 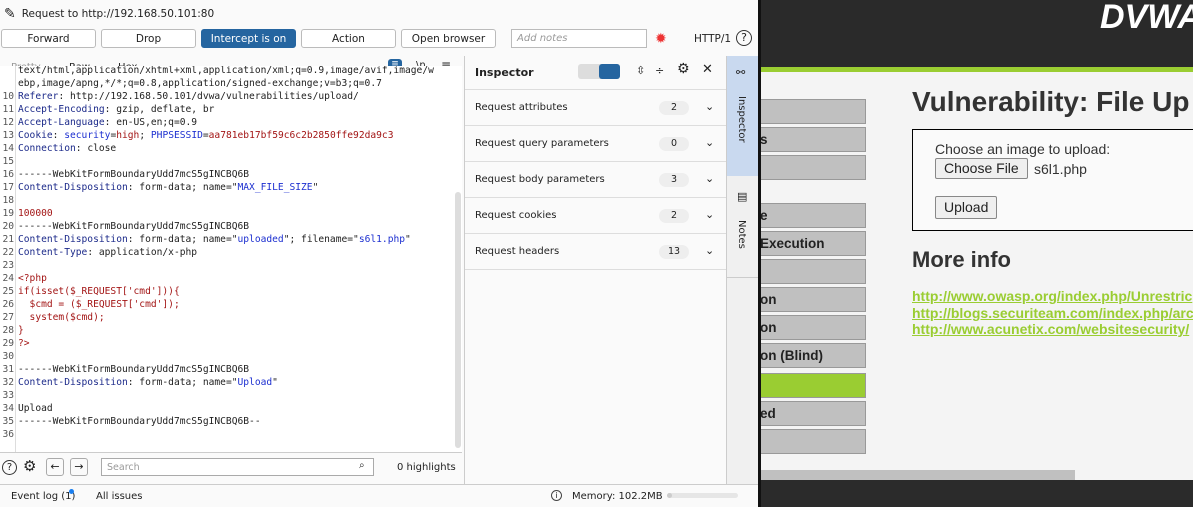 What do you see at coordinates (79, 467) in the screenshot?
I see `next-icon: →` at bounding box center [79, 467].